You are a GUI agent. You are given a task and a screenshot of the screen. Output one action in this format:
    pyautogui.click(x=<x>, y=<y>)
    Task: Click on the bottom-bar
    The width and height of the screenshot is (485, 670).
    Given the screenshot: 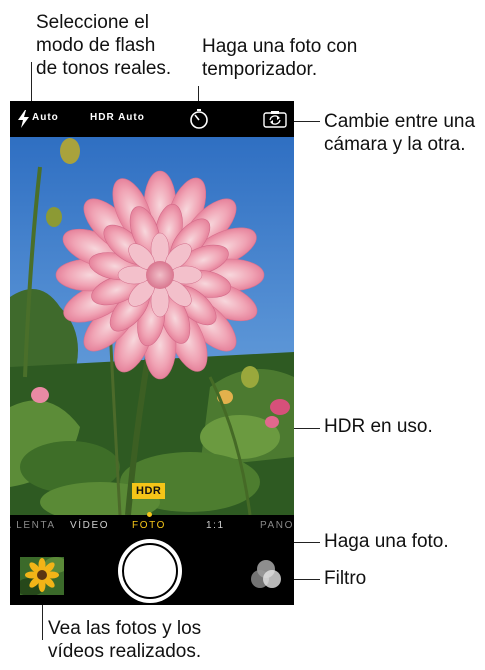 What is the action you would take?
    pyautogui.click(x=152, y=571)
    